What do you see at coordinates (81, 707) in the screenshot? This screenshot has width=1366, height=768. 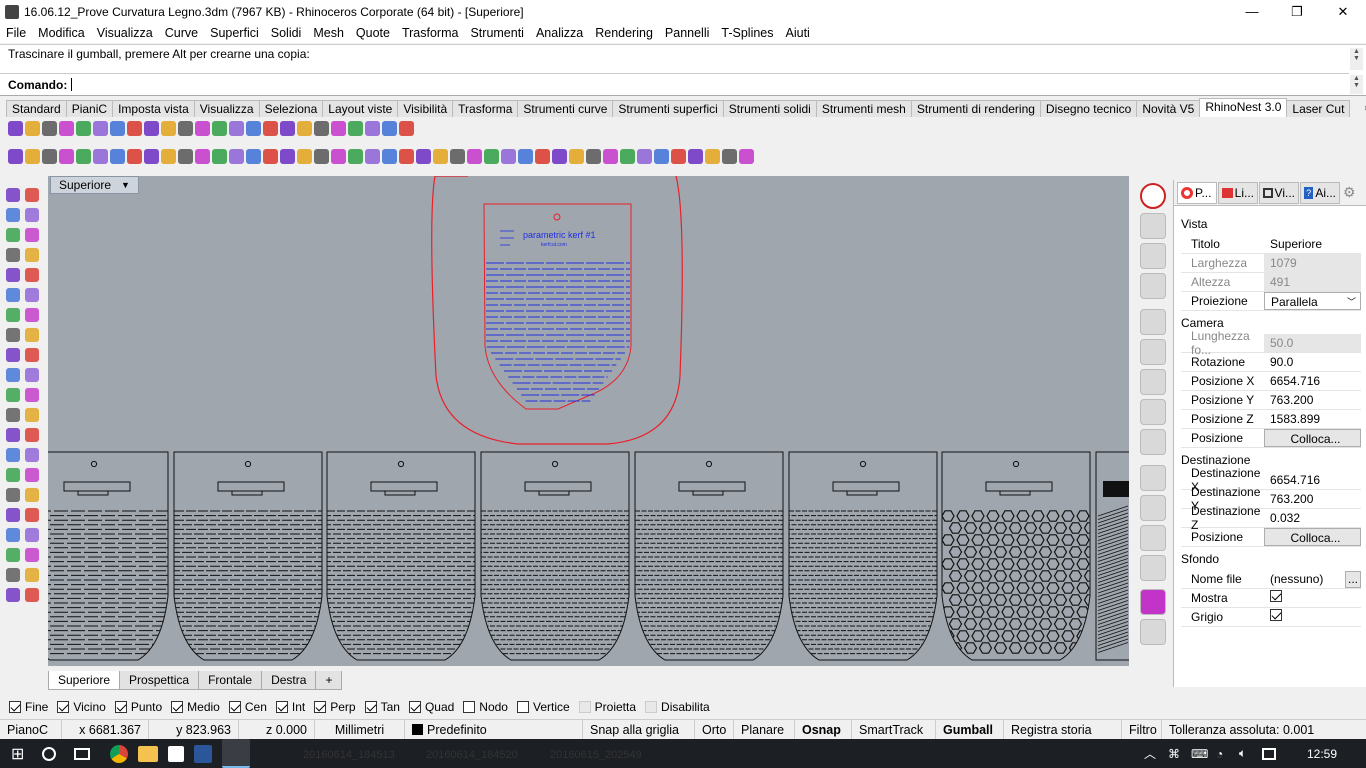 I see `osnap-vicino: Vicino` at bounding box center [81, 707].